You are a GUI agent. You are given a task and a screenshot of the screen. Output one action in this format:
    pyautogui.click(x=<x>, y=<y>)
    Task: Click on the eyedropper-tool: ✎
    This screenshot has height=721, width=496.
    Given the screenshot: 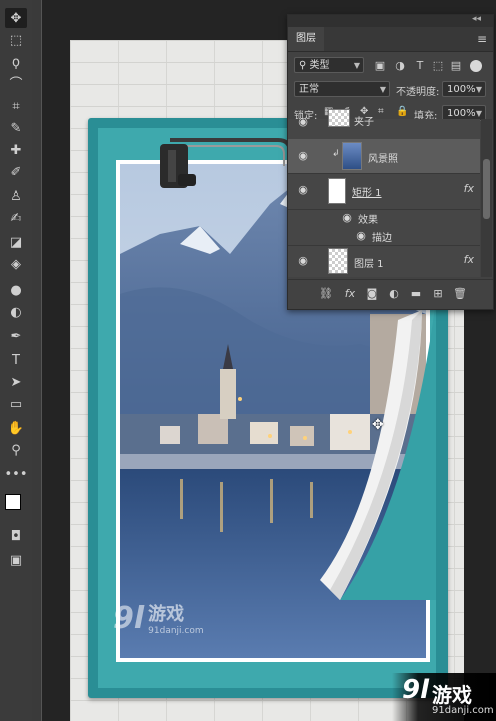 What is the action you would take?
    pyautogui.click(x=16, y=128)
    